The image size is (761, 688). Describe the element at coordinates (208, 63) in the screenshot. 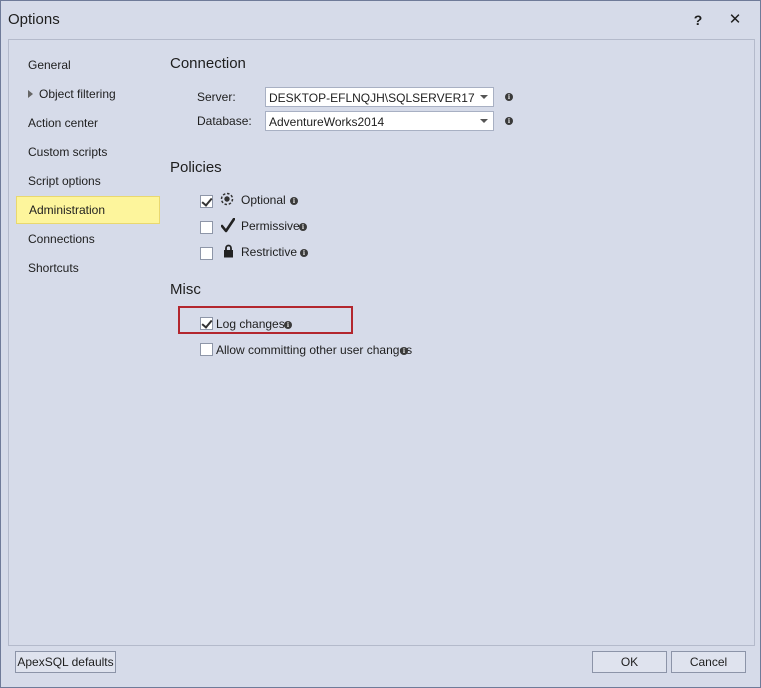

I see `connection-heading: Connection` at that location.